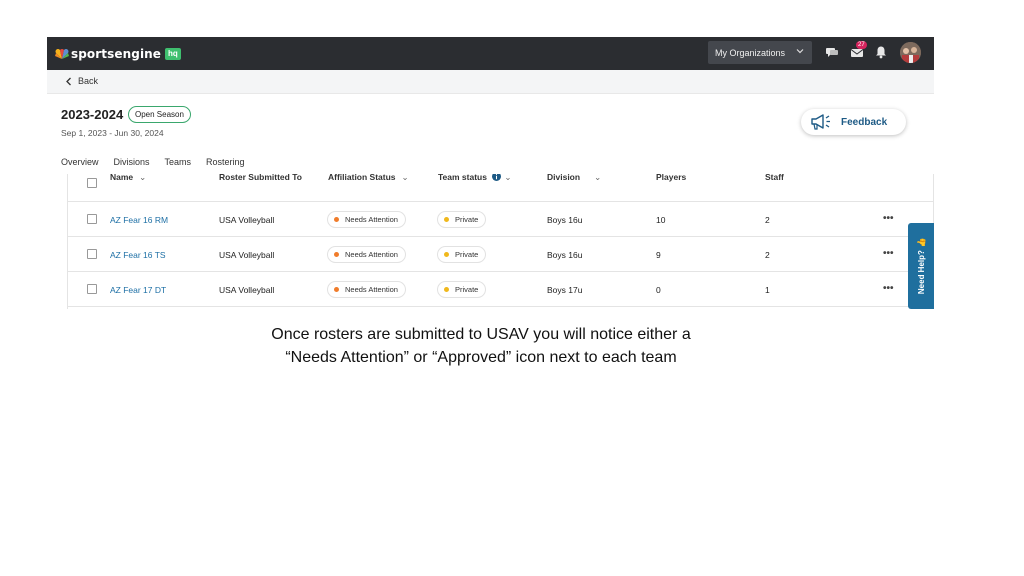 The width and height of the screenshot is (1024, 576). Describe the element at coordinates (138, 255) in the screenshot. I see `team-name-link: AZ Fear 16 TS` at that location.